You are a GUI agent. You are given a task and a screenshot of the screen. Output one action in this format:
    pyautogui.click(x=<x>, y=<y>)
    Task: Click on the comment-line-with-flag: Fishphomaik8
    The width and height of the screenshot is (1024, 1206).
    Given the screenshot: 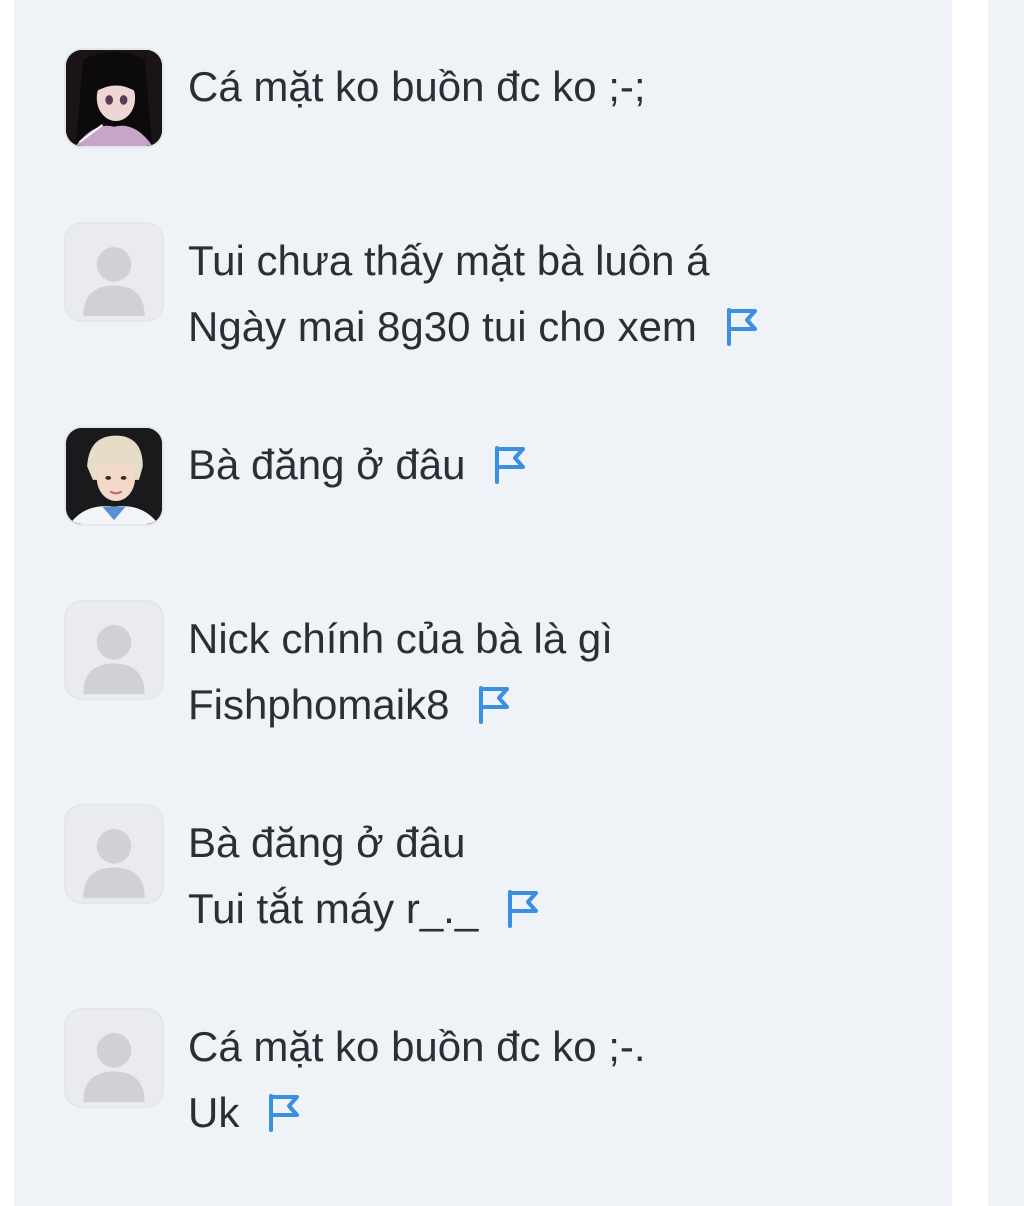 What is the action you would take?
    pyautogui.click(x=400, y=705)
    